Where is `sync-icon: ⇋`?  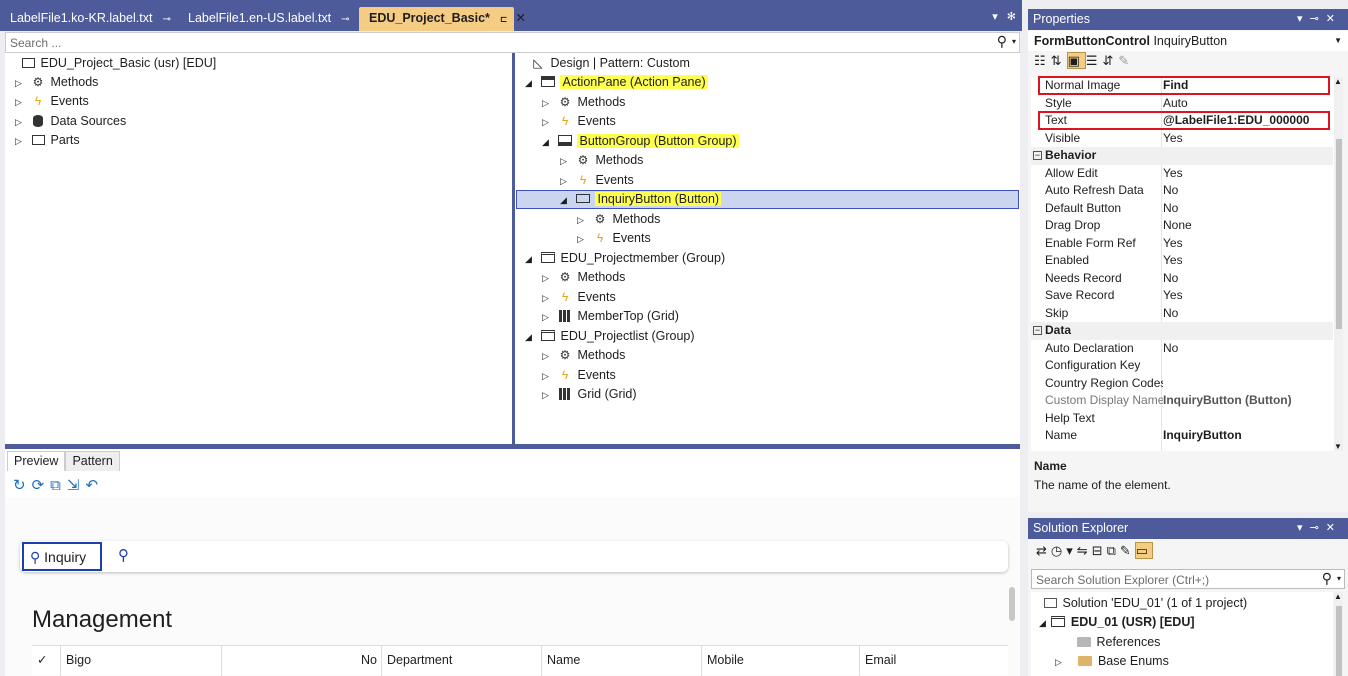 sync-icon: ⇋ is located at coordinates (1084, 550).